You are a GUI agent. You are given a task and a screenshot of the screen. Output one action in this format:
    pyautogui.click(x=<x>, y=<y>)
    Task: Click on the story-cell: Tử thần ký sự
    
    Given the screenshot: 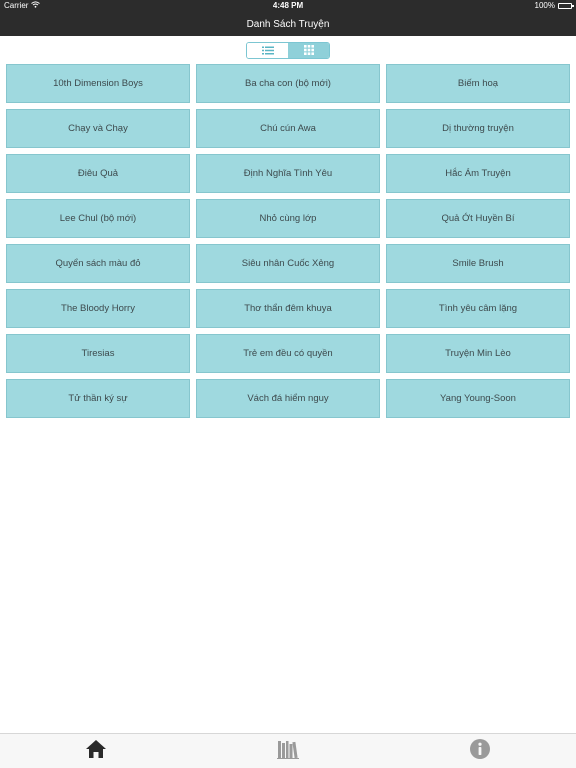 What is the action you would take?
    pyautogui.click(x=98, y=398)
    